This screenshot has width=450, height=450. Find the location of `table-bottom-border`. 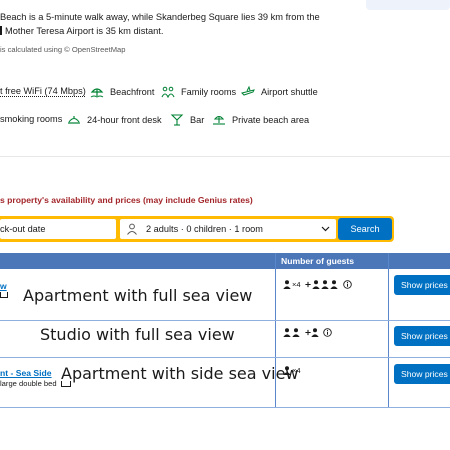

table-bottom-border is located at coordinates (225, 407).